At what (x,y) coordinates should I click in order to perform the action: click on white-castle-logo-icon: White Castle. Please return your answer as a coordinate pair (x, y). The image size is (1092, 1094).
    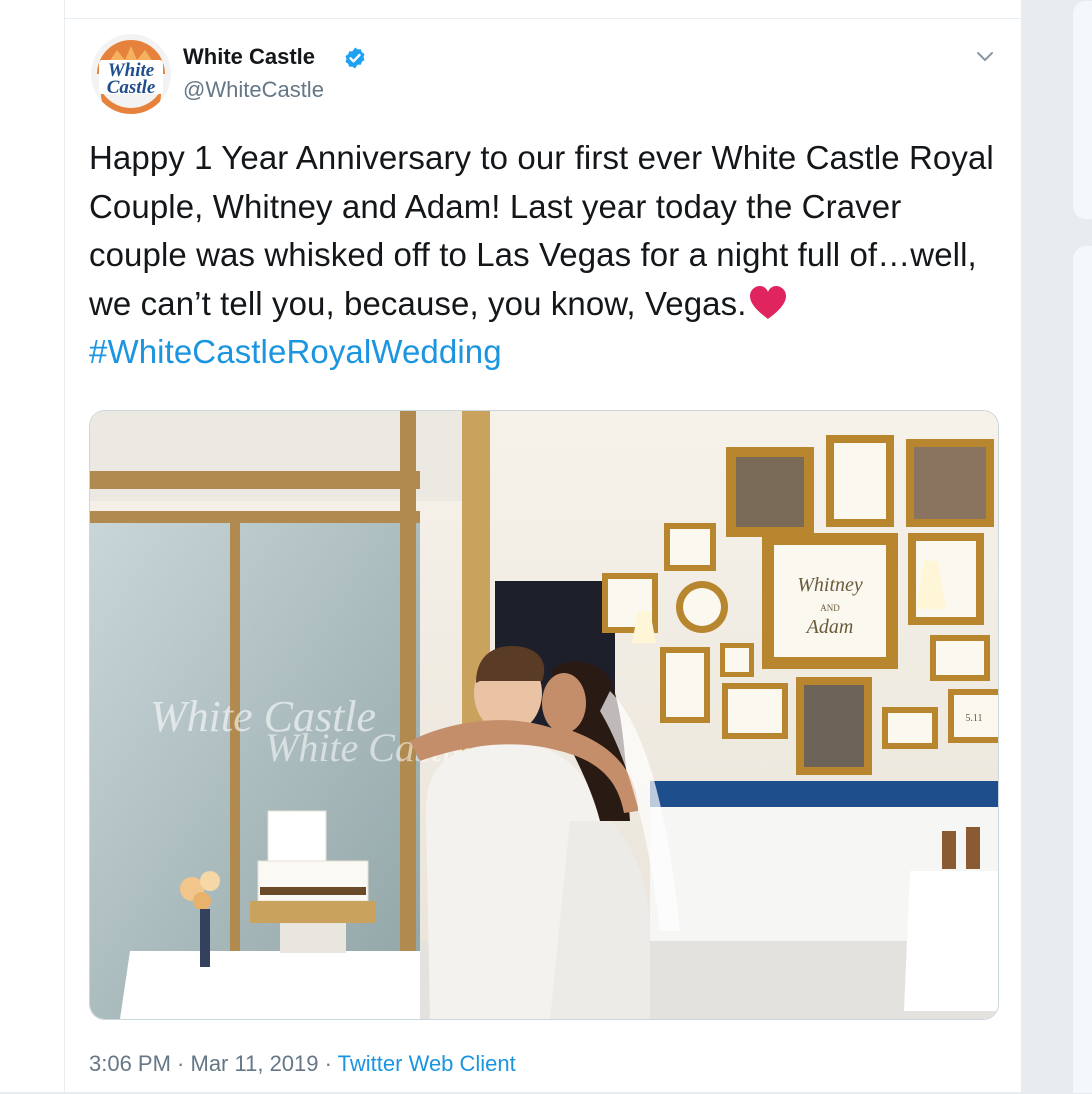
    Looking at the image, I should click on (131, 74).